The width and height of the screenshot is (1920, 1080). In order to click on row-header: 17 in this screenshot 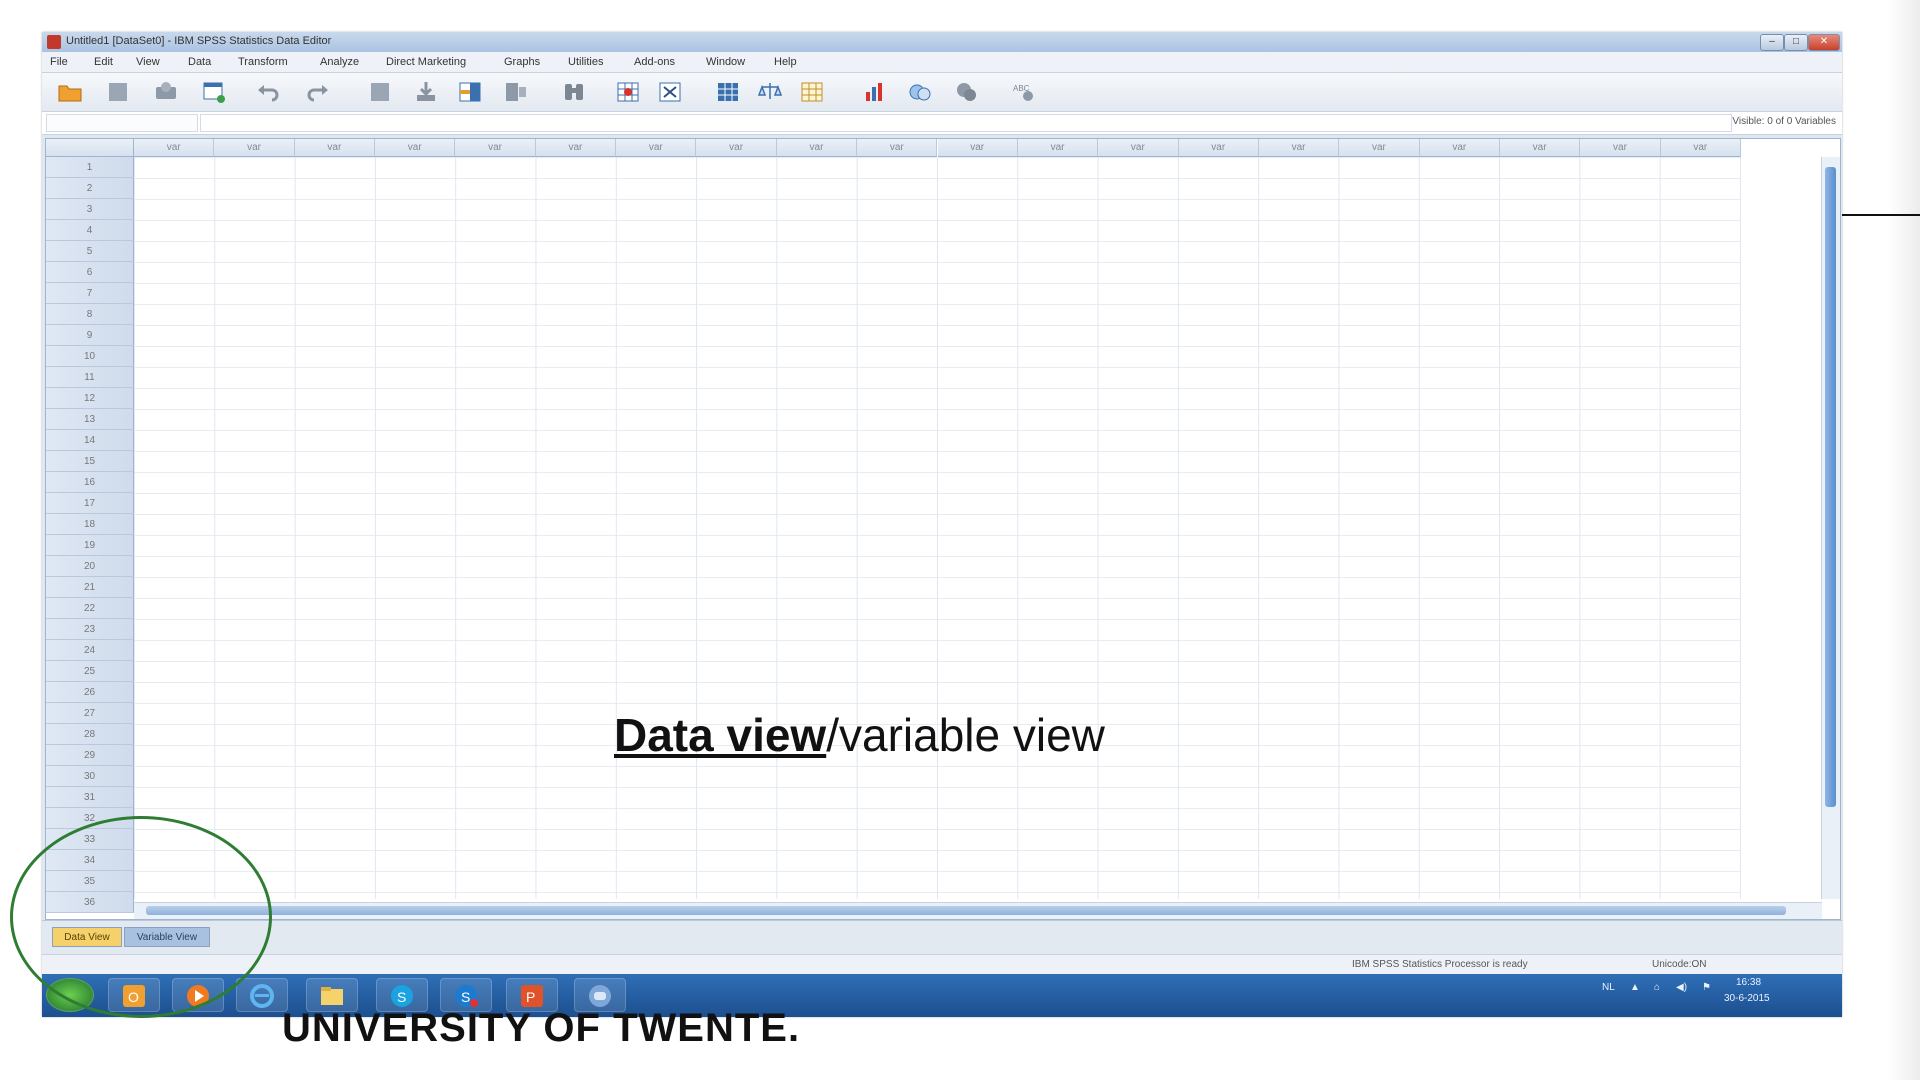, I will do `click(90, 503)`.